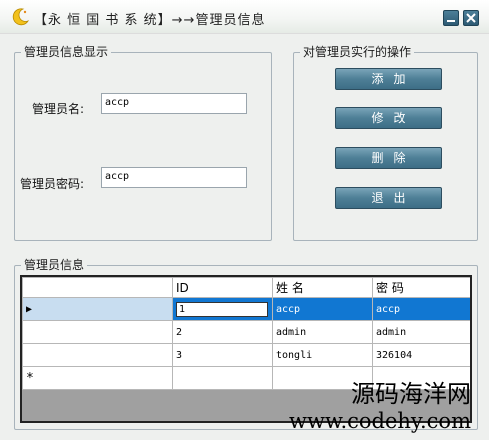  Describe the element at coordinates (322, 309) in the screenshot. I see `cell-name: accp` at that location.